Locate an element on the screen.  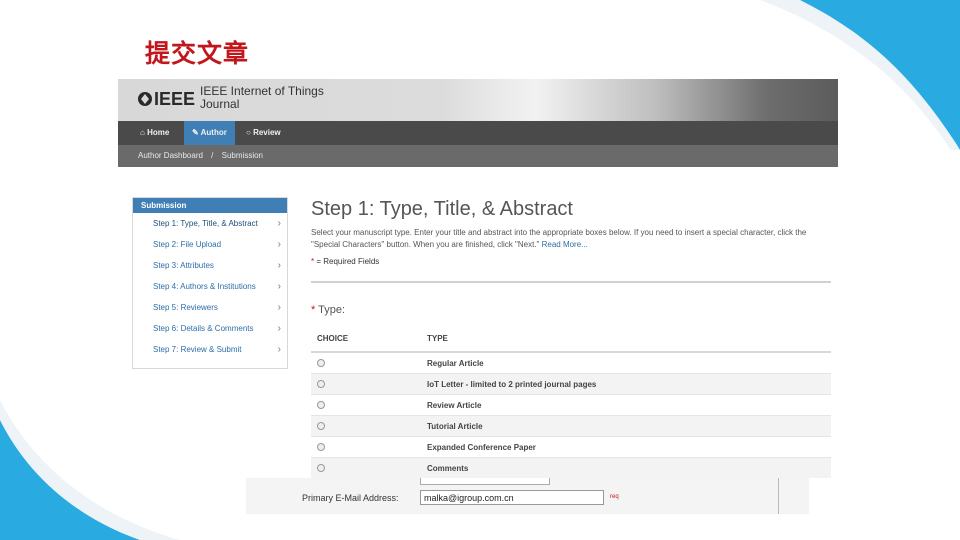
comment-icon: ○ is located at coordinates (248, 132).